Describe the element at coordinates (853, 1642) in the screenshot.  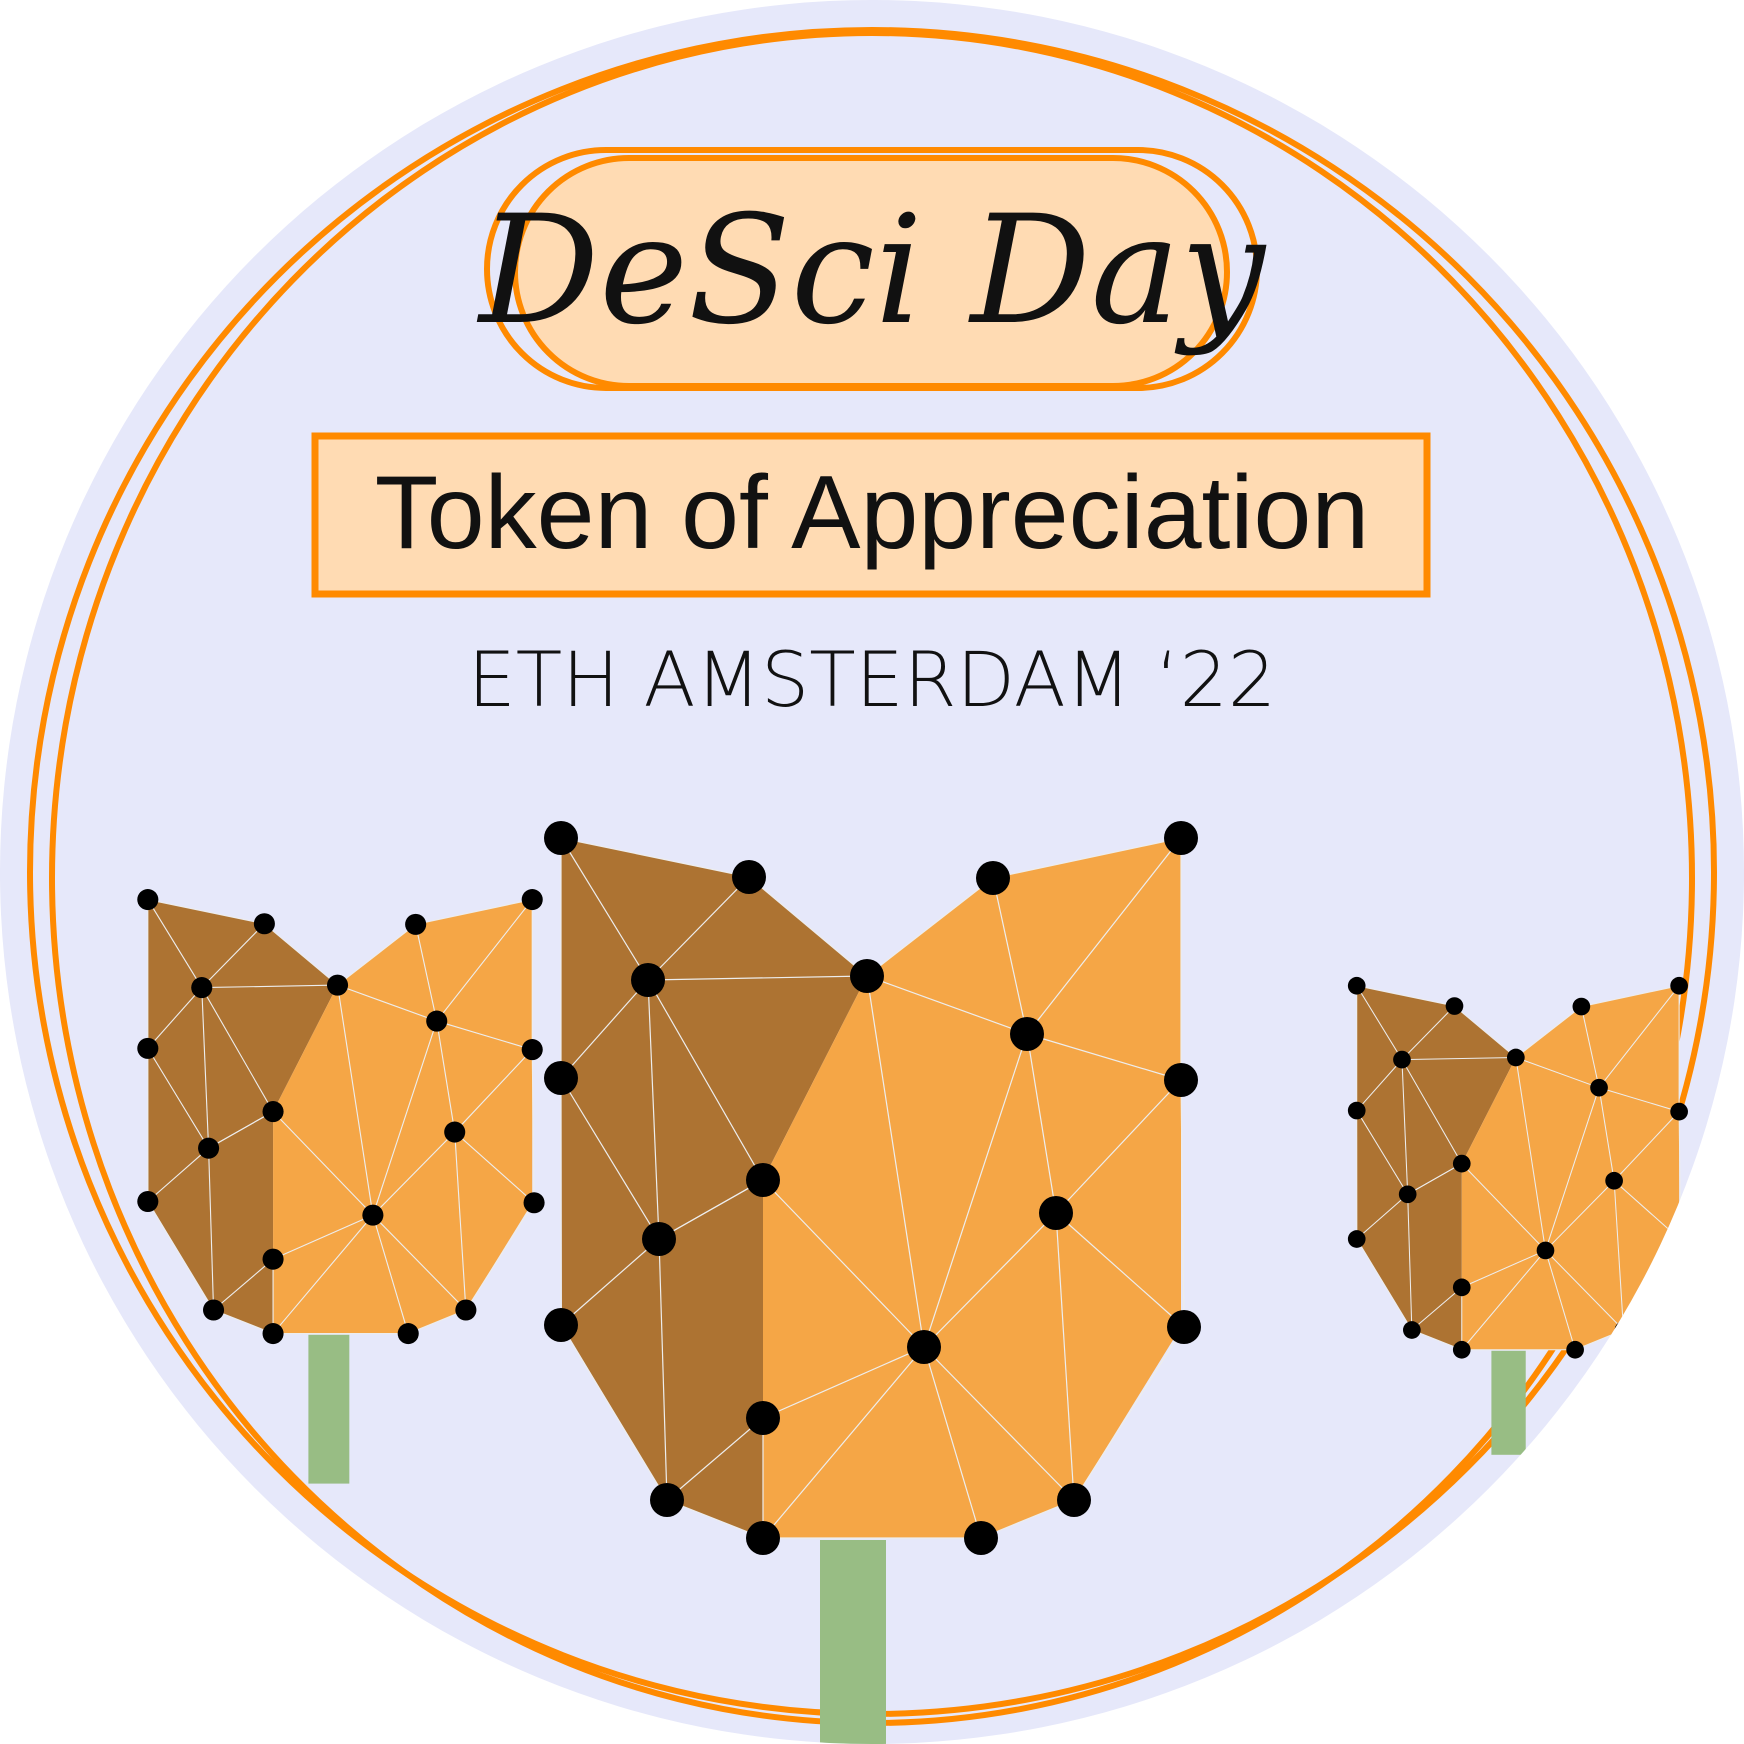
I see `tulip-center-stem` at that location.